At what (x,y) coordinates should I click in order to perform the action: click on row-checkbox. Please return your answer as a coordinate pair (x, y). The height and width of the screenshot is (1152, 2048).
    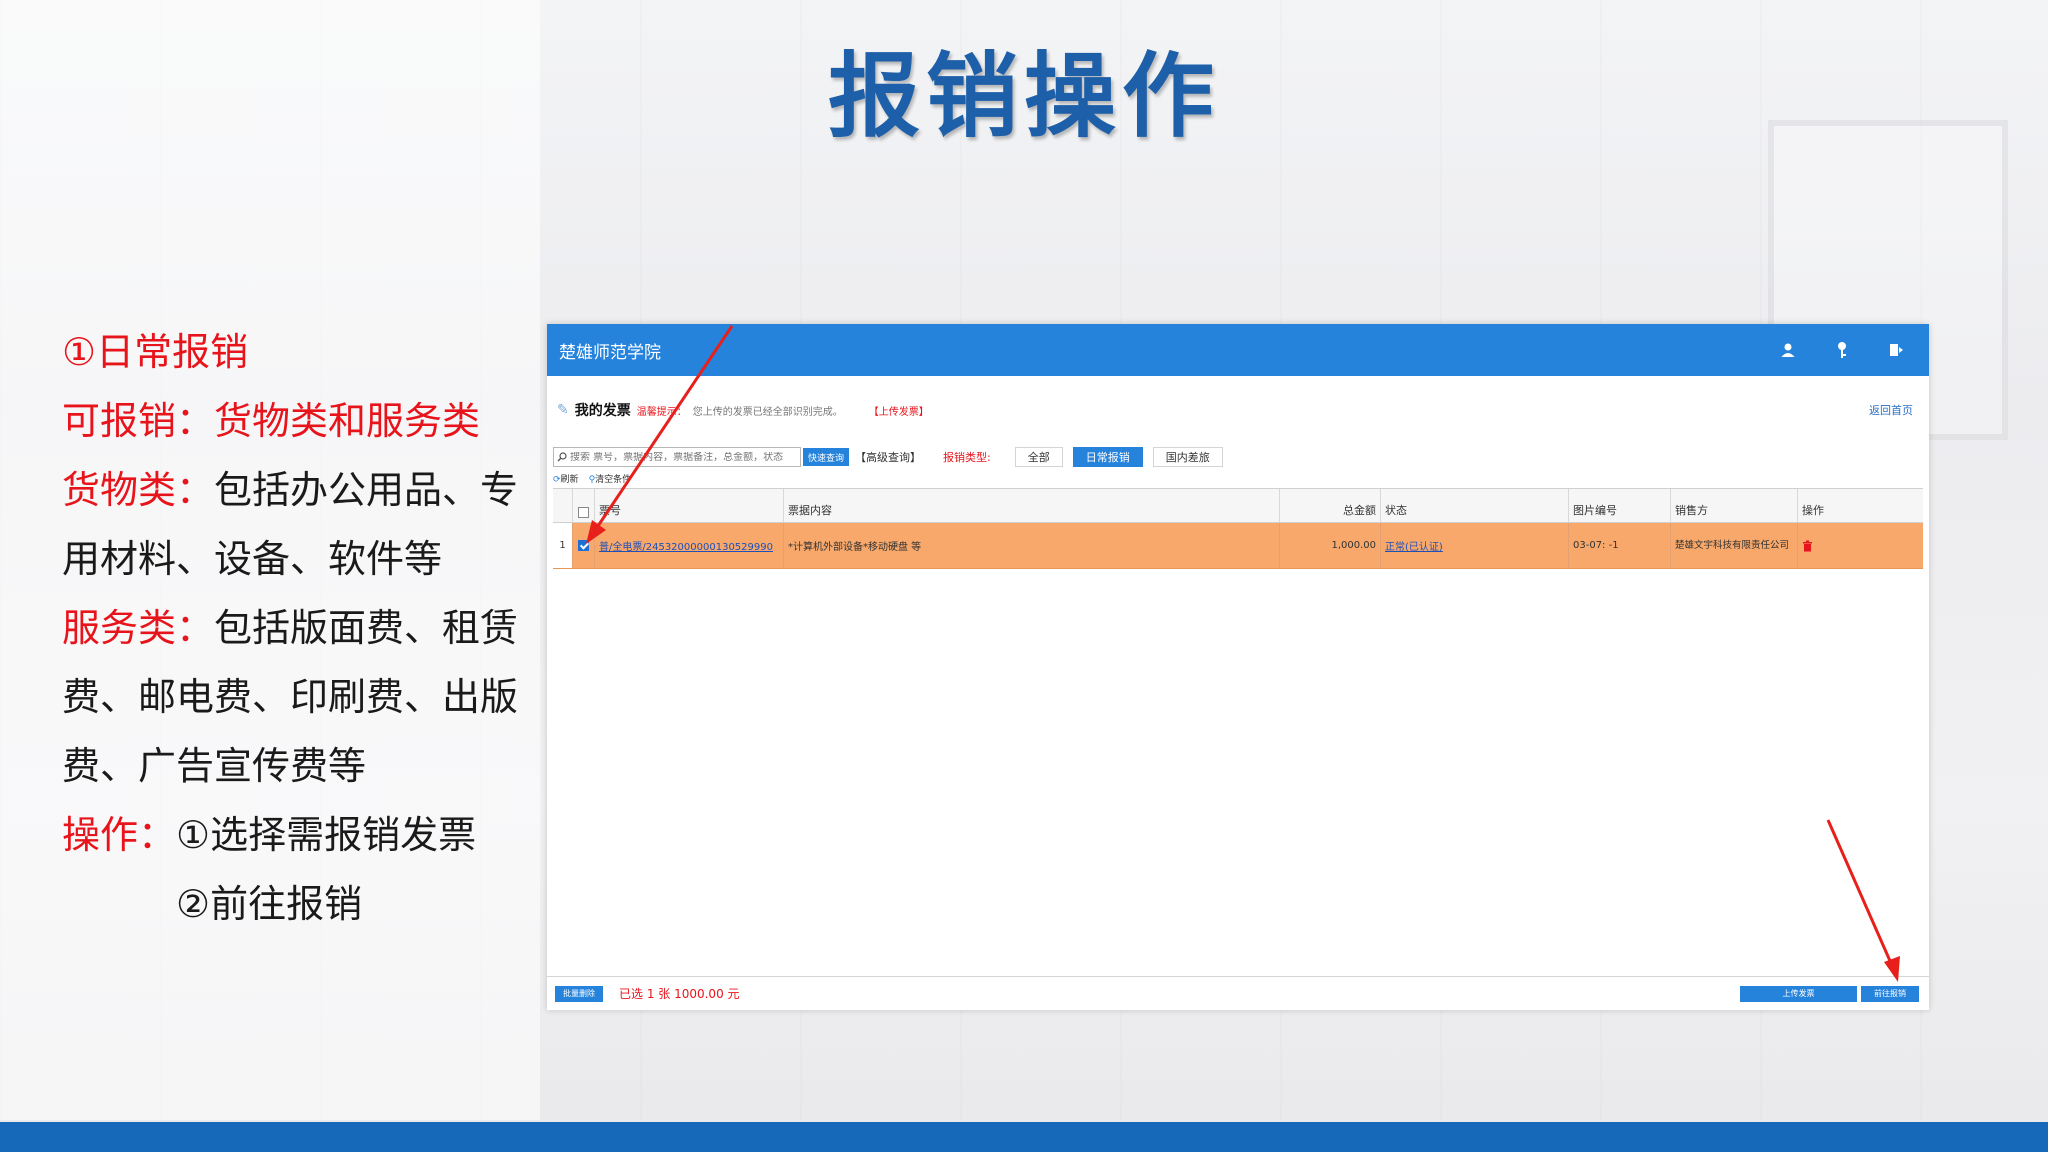
    Looking at the image, I should click on (583, 545).